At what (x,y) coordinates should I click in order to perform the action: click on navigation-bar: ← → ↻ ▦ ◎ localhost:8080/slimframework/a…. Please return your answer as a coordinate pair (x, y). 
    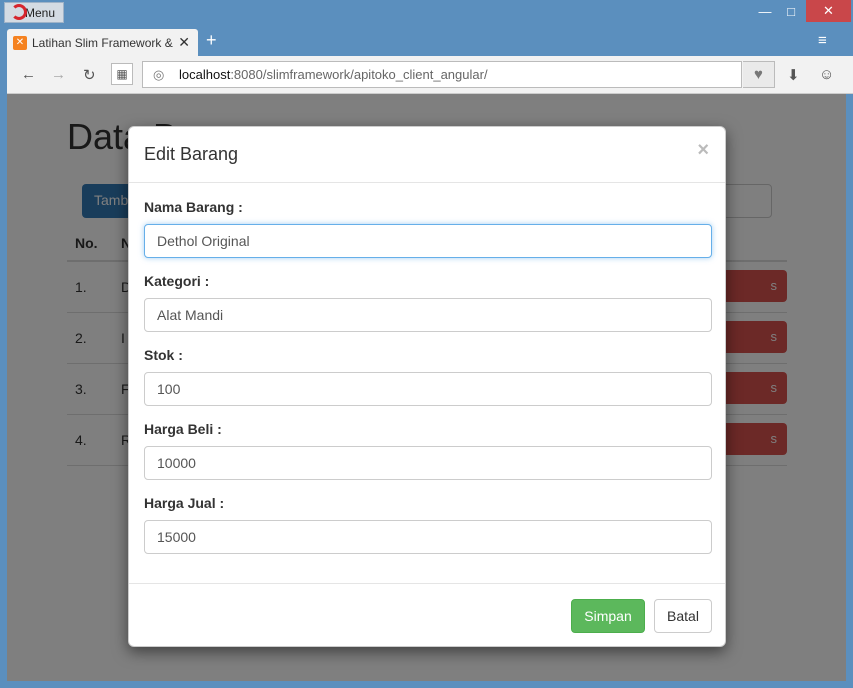
    Looking at the image, I should click on (430, 75).